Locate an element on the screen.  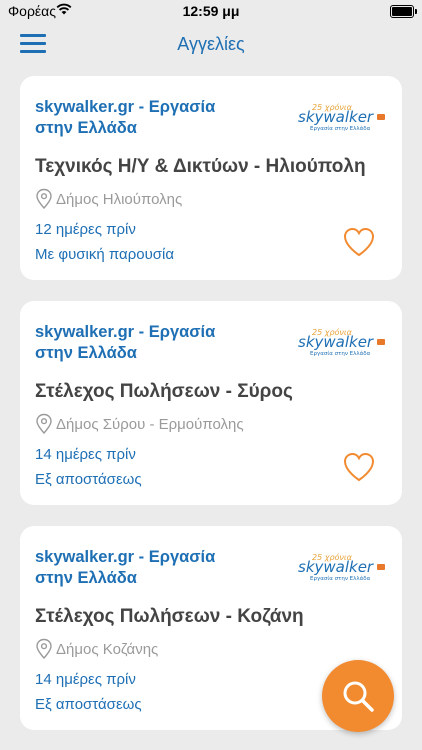
work-mode: Με φυσική παρουσία is located at coordinates (105, 254).